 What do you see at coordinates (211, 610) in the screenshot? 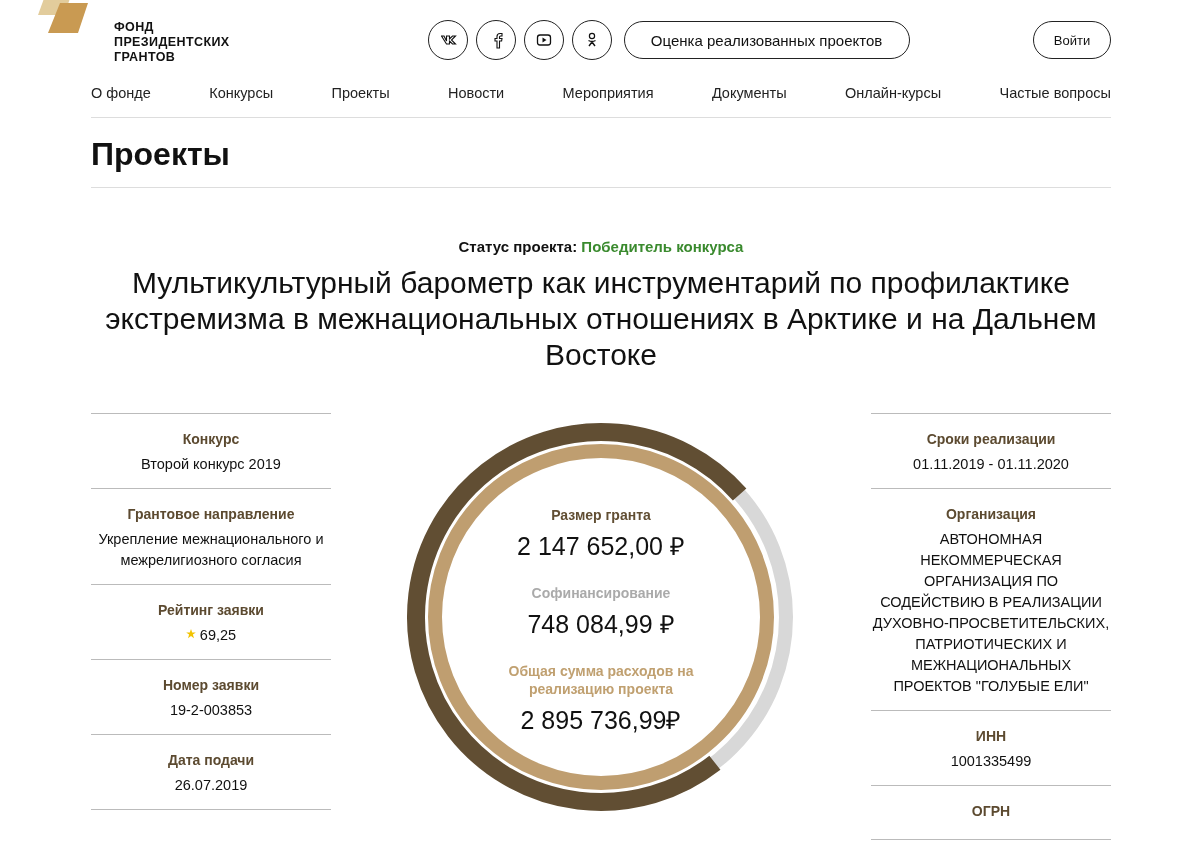
I see `info-label: Рейтинг заявки` at bounding box center [211, 610].